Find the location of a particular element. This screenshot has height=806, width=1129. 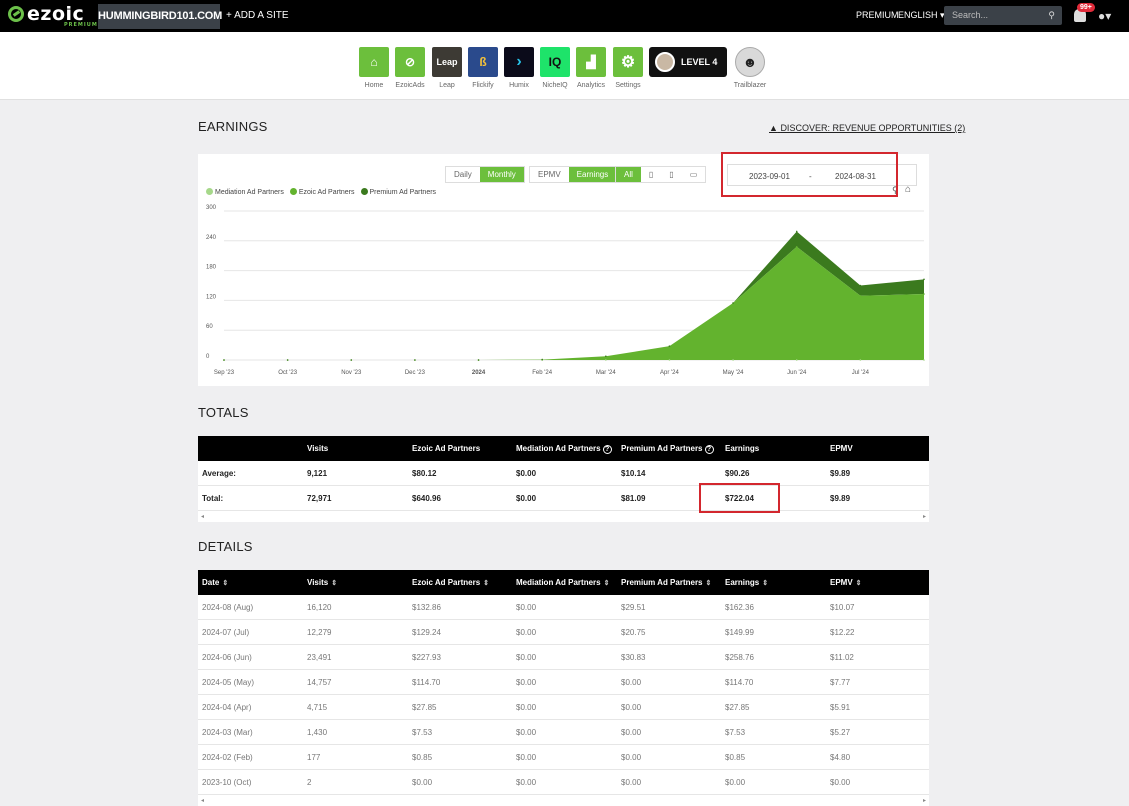

column-header-label: Earnings is located at coordinates (742, 448).